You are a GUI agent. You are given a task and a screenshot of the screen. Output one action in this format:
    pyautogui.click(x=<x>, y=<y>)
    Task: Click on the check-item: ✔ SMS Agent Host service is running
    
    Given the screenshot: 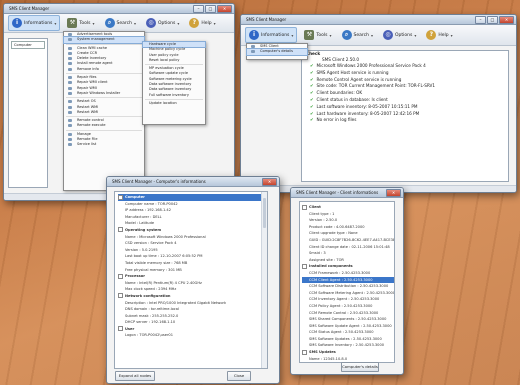 What is the action you would take?
    pyautogui.click(x=405, y=73)
    